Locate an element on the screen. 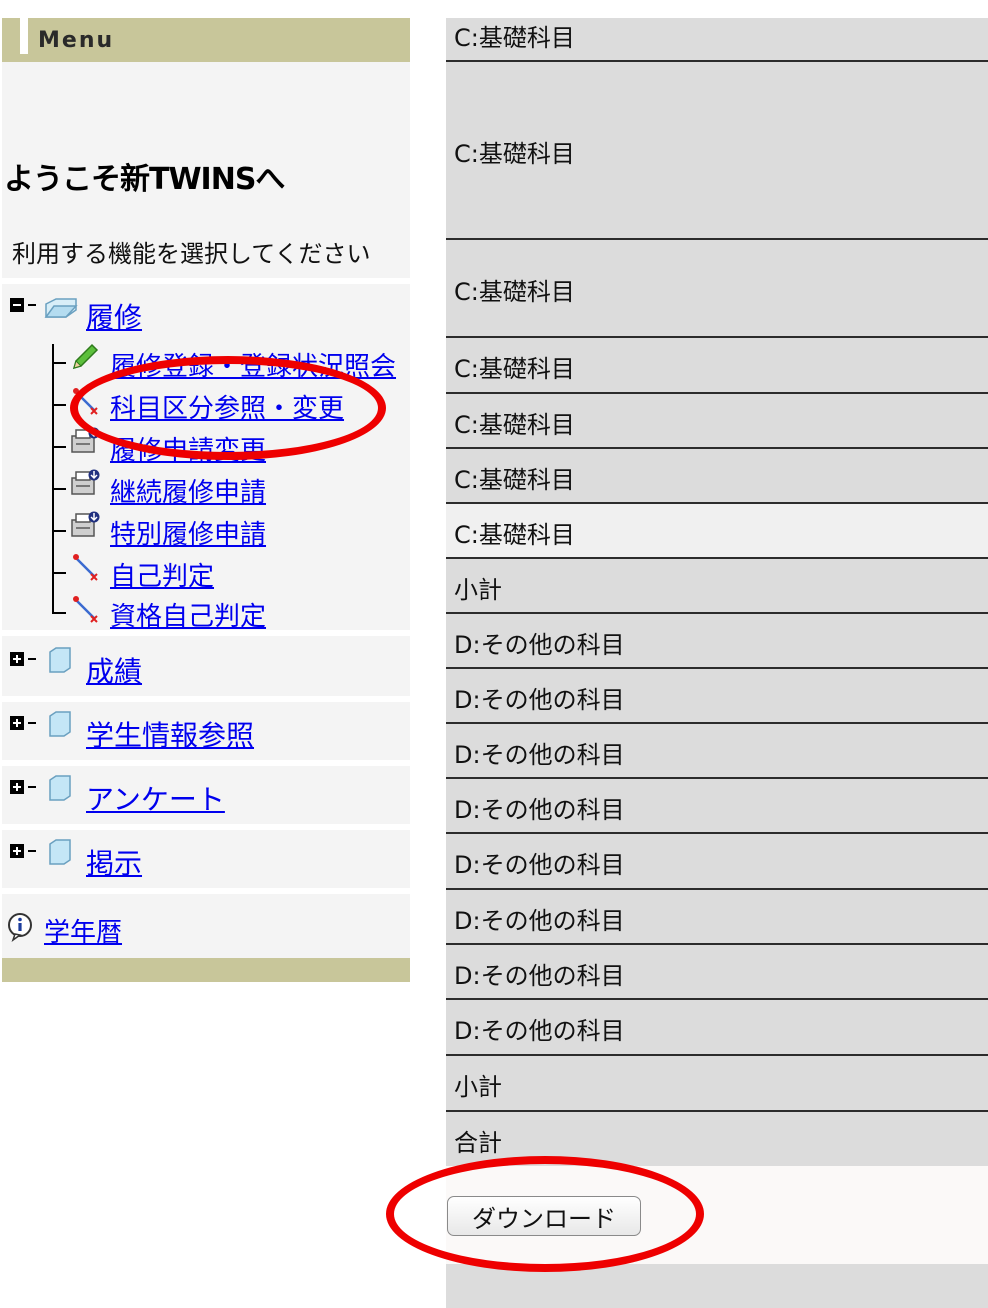  category-link-rishu: 履修 is located at coordinates (114, 316).